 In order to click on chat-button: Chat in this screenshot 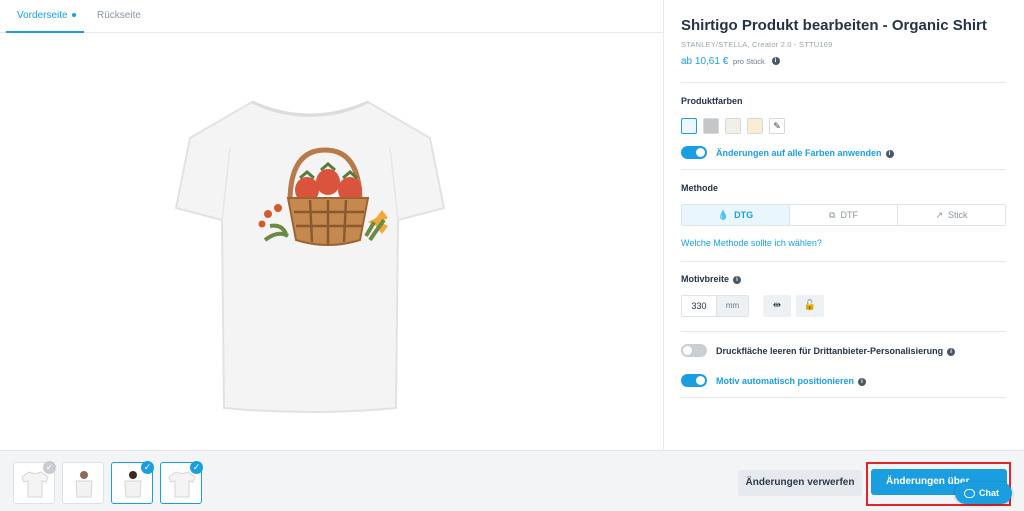, I will do `click(983, 493)`.